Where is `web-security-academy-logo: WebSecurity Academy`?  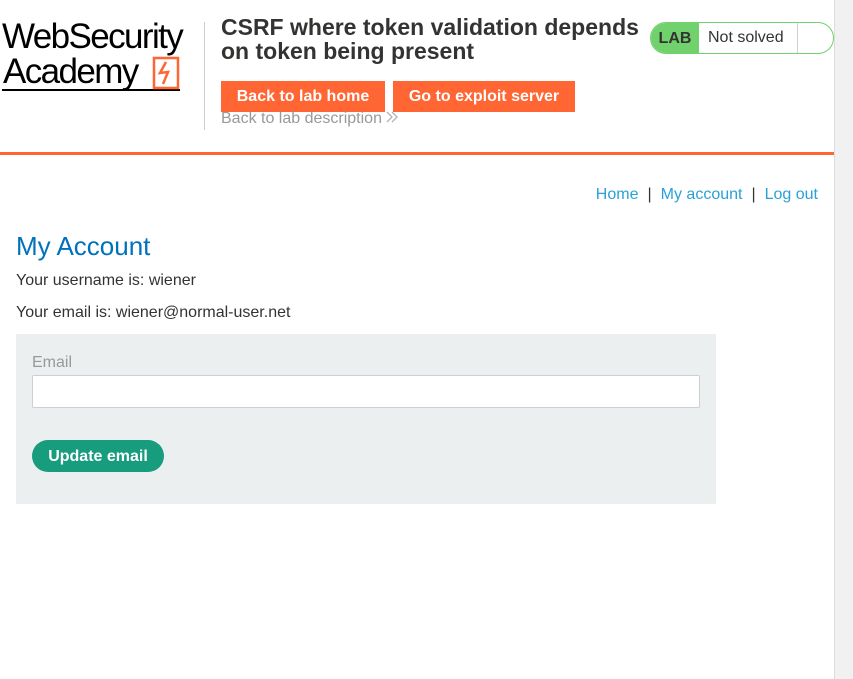
web-security-academy-logo: WebSecurity Academy is located at coordinates (102, 56).